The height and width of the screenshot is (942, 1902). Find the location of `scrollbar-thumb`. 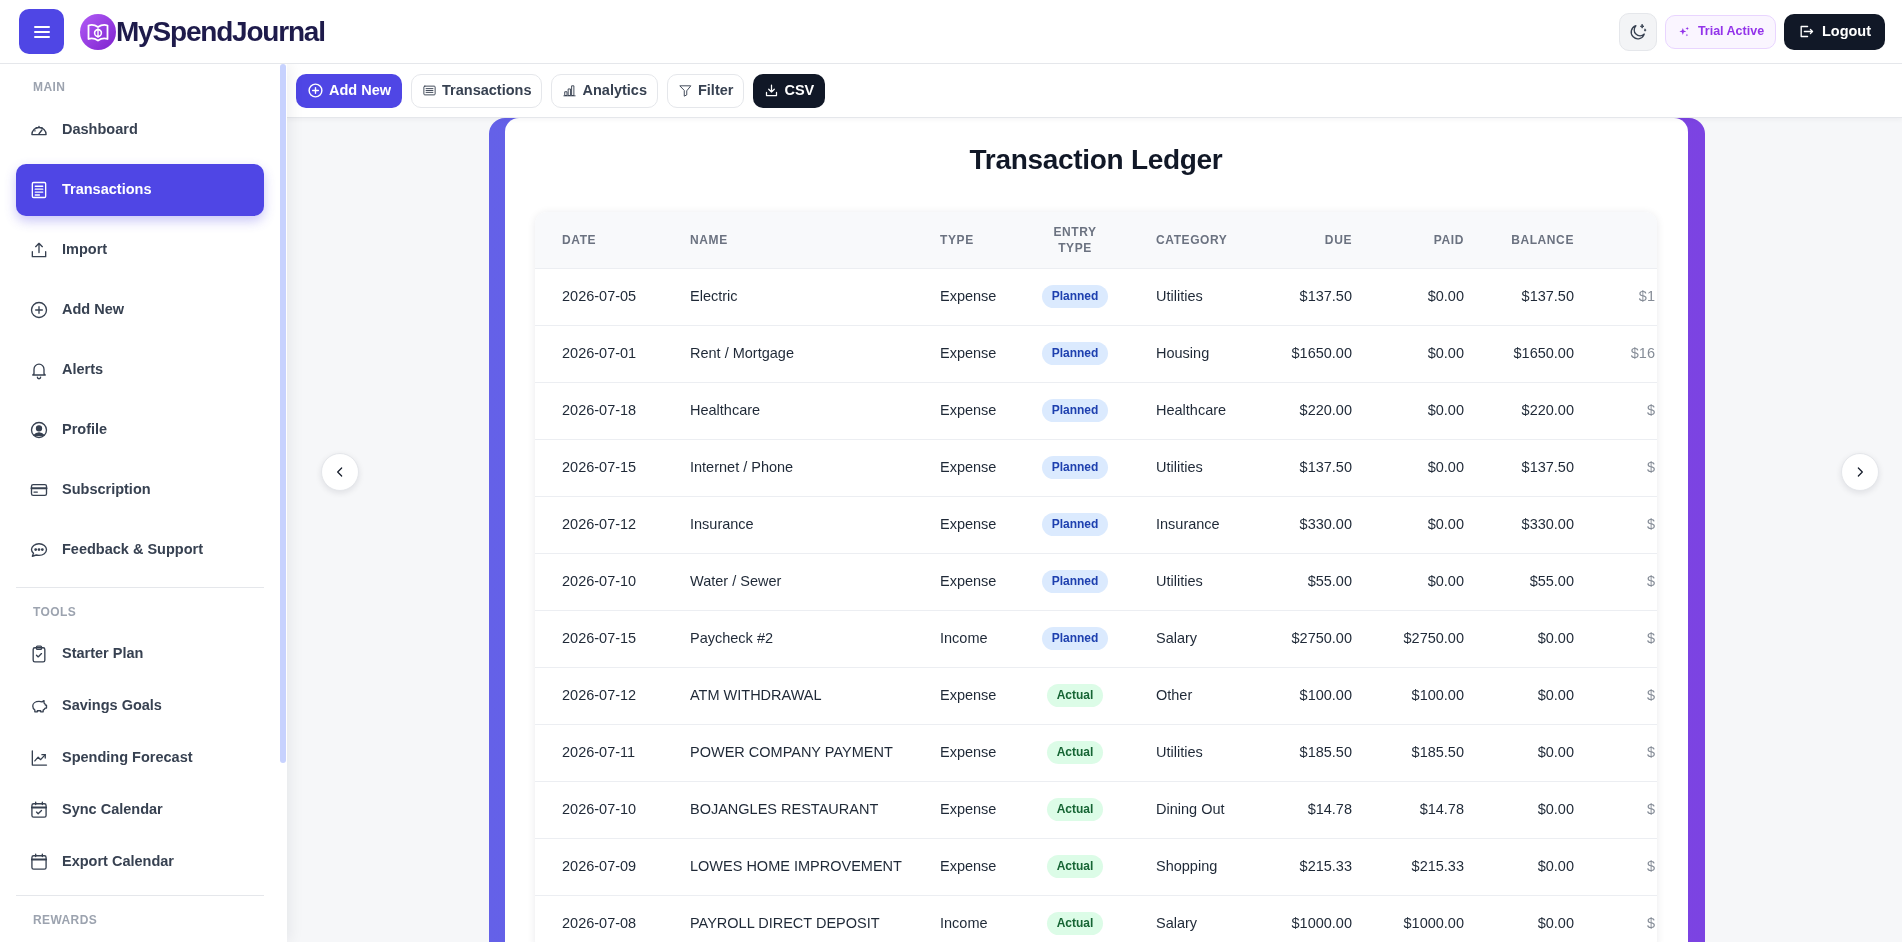

scrollbar-thumb is located at coordinates (283, 413).